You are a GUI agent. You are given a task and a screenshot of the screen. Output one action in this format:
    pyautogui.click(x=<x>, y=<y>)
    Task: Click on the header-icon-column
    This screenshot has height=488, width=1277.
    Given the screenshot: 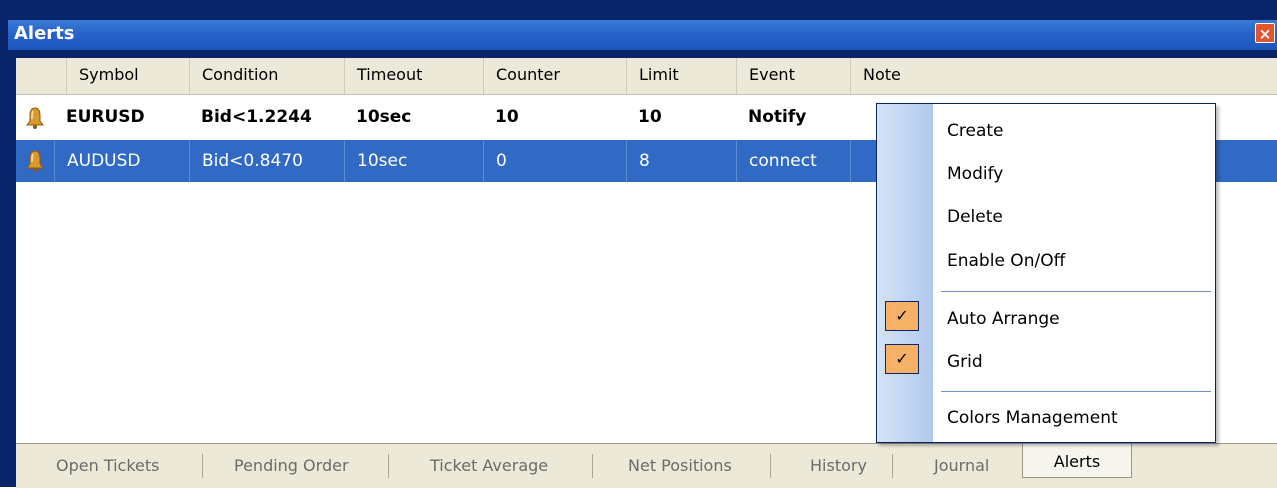 What is the action you would take?
    pyautogui.click(x=41, y=76)
    